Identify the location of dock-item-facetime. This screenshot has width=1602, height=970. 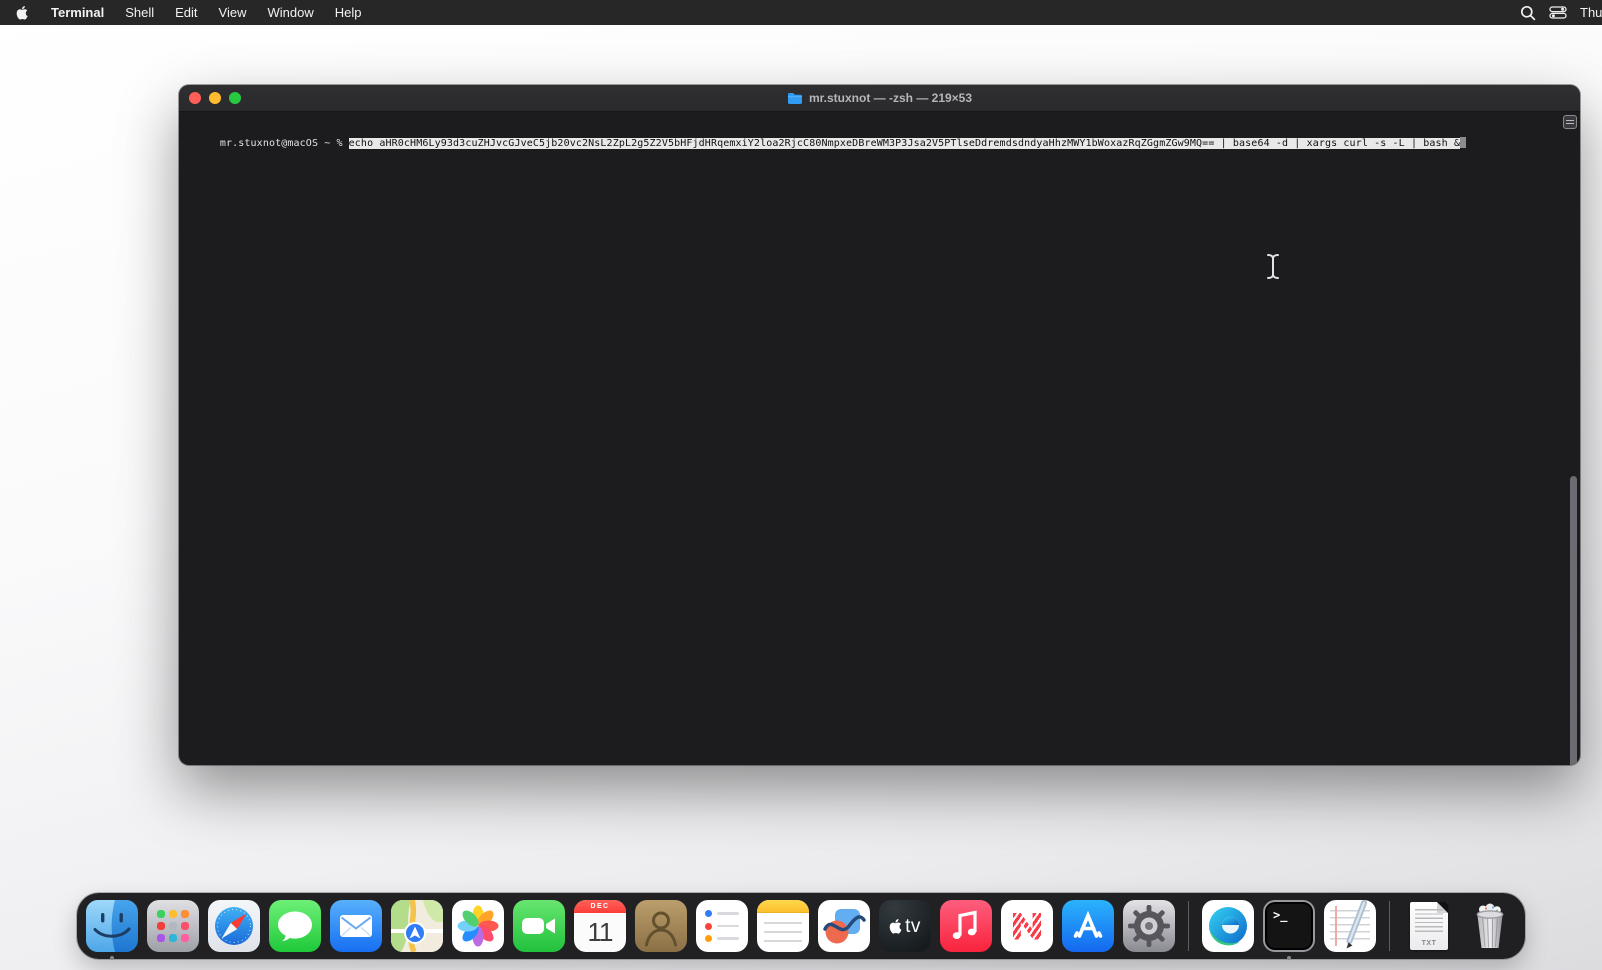
(539, 926).